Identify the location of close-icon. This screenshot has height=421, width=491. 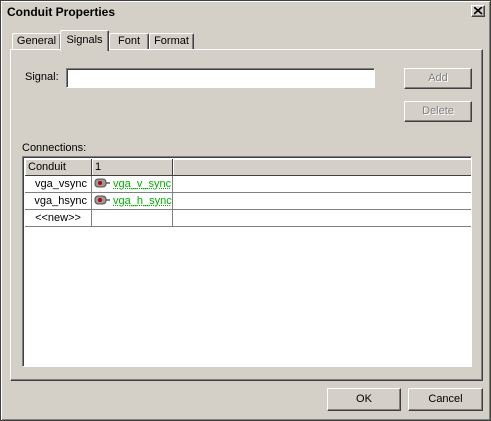
(478, 11).